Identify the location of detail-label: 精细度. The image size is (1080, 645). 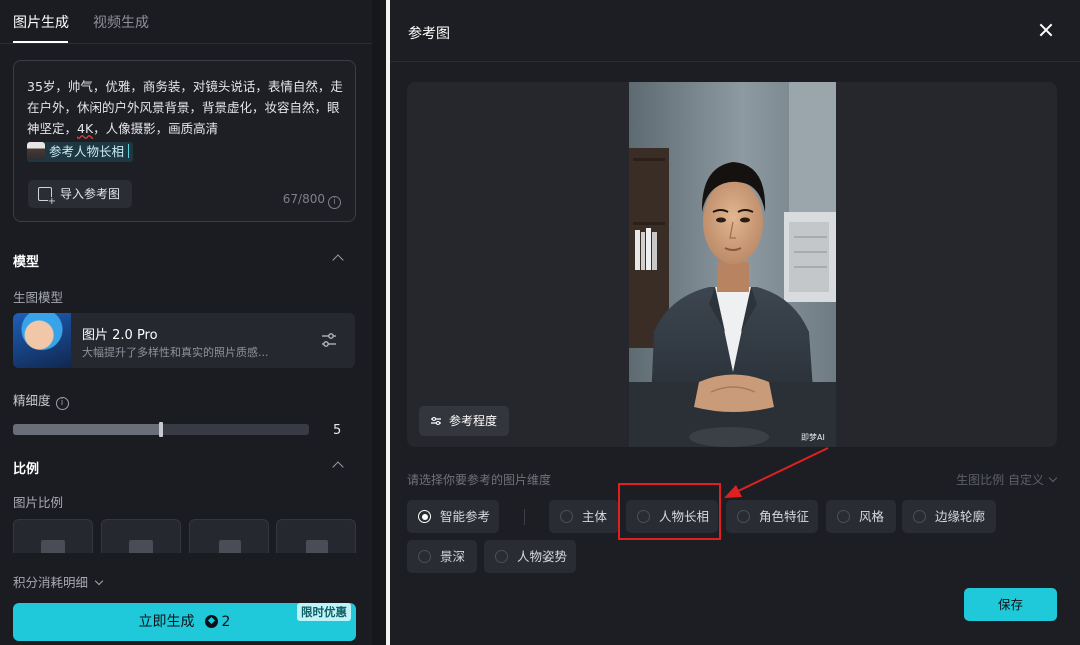
(32, 400).